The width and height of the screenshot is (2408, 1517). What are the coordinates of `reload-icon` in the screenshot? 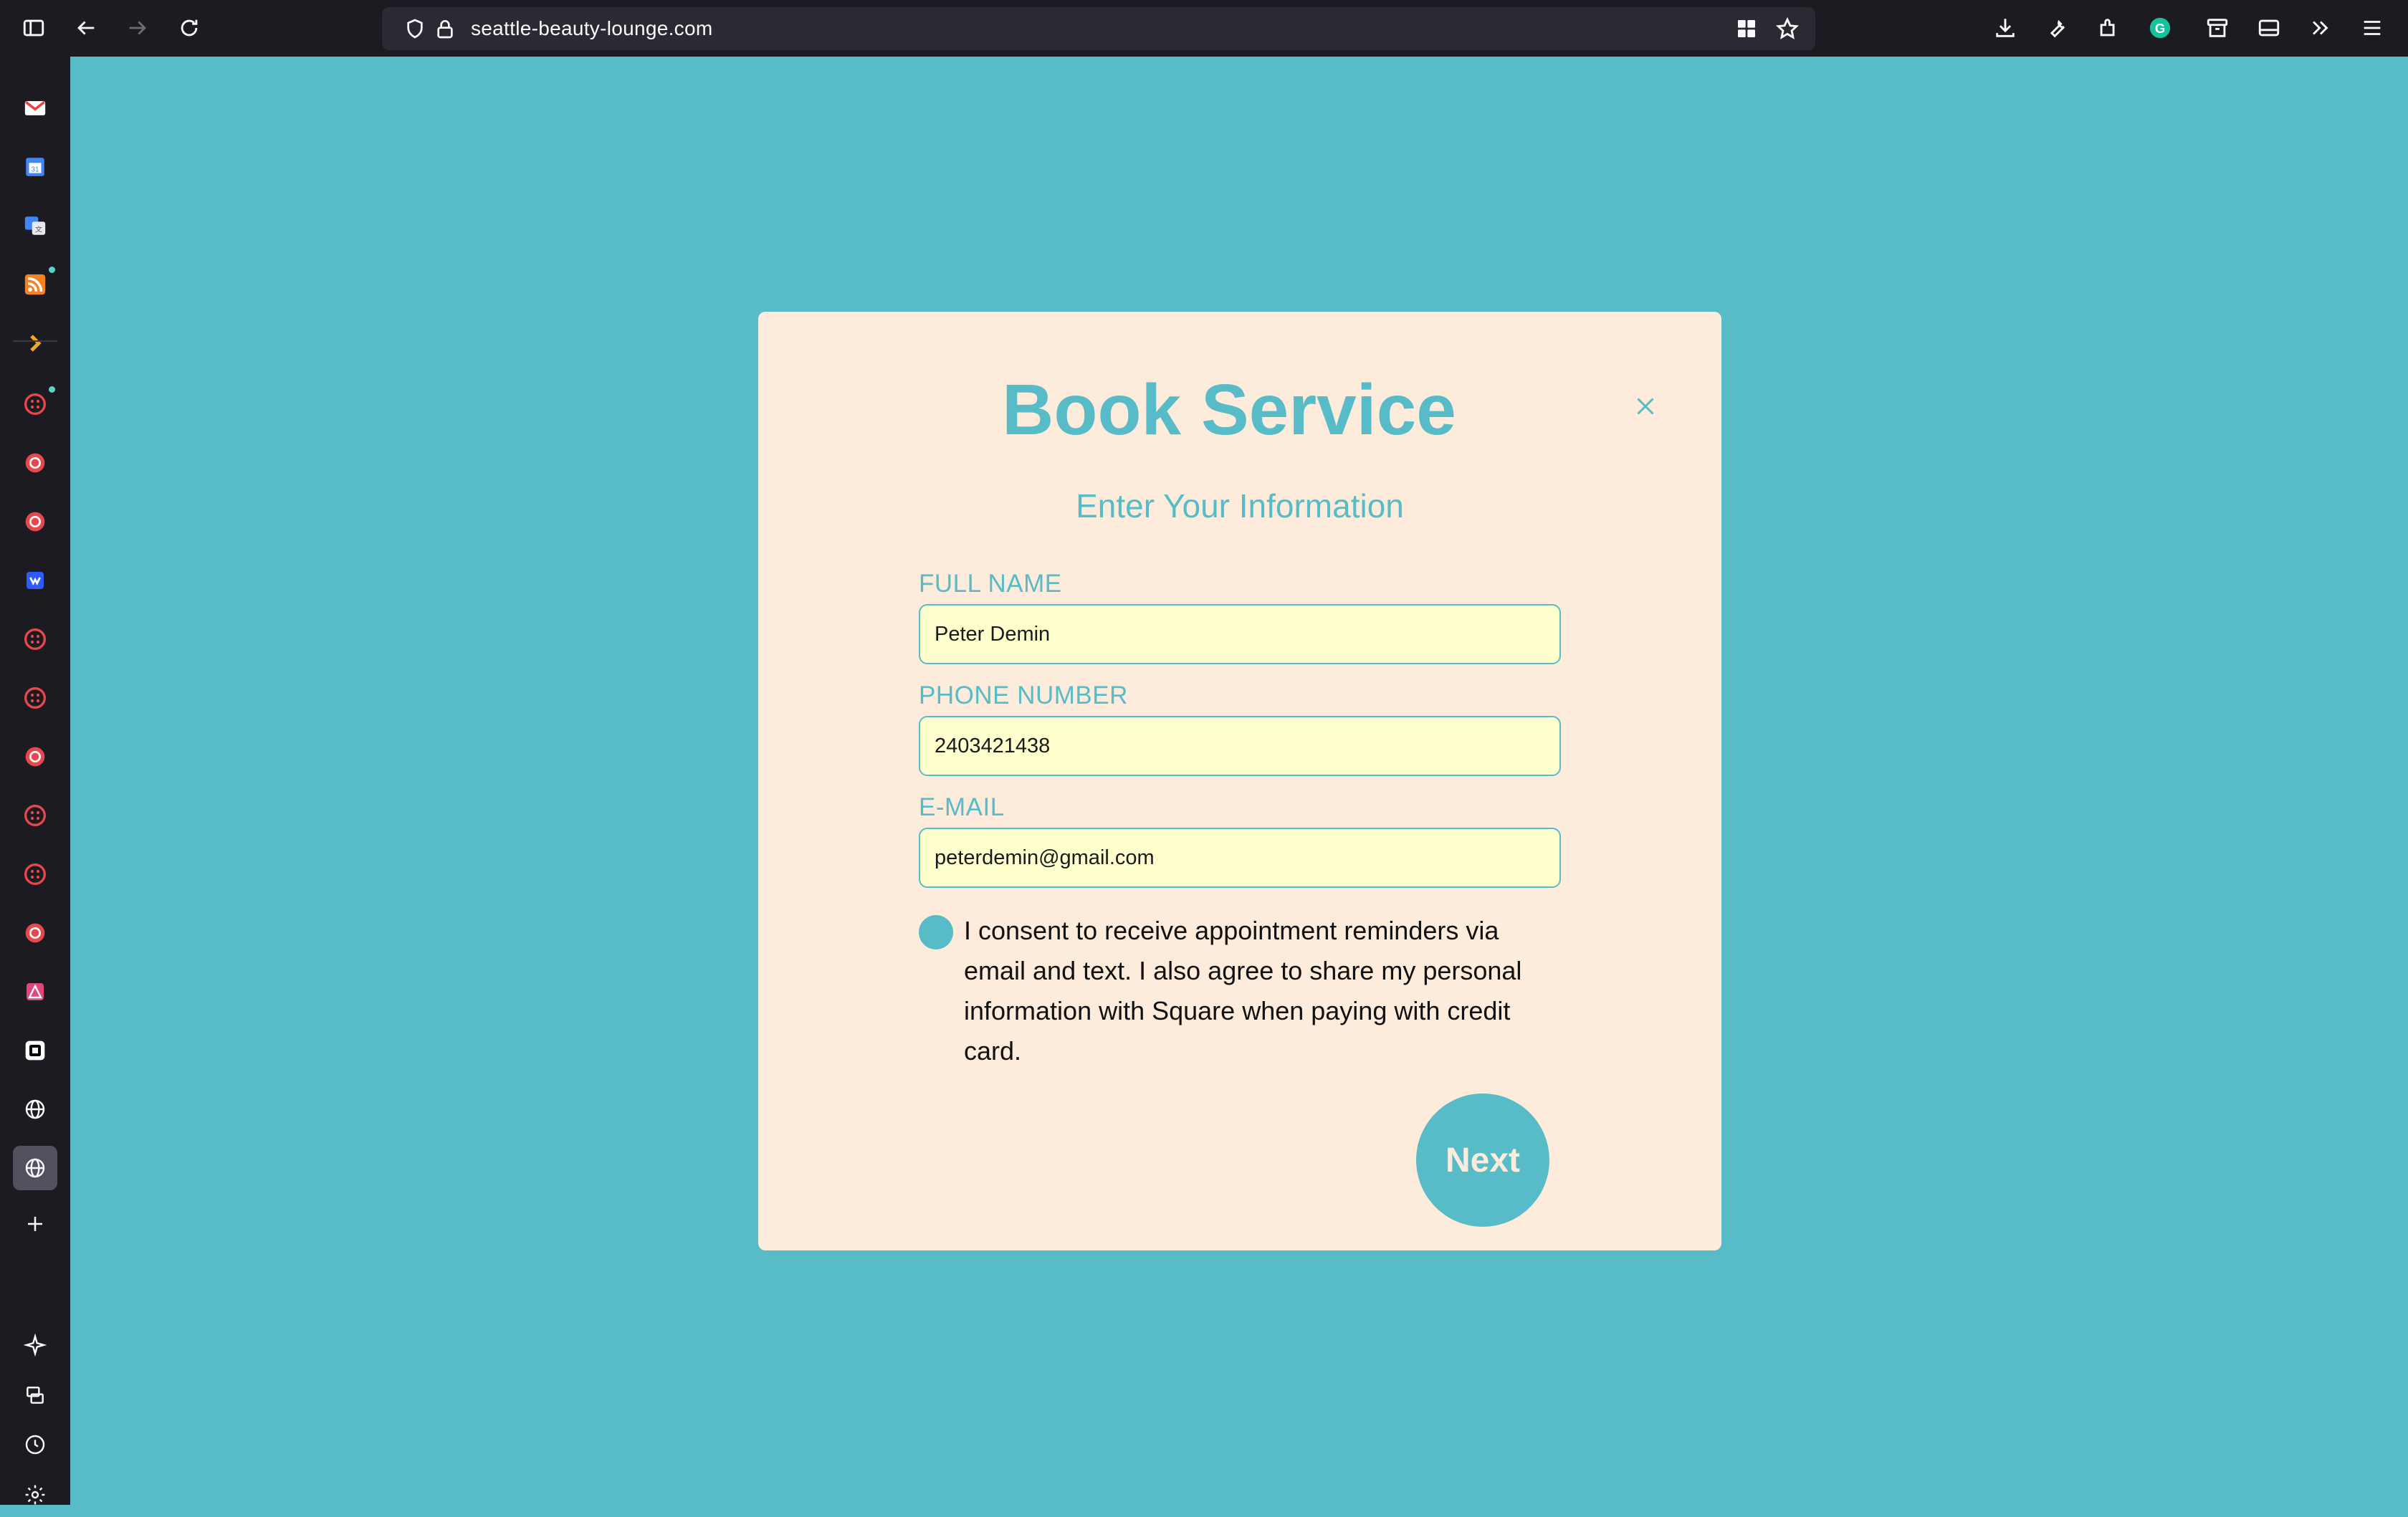 It's located at (190, 28).